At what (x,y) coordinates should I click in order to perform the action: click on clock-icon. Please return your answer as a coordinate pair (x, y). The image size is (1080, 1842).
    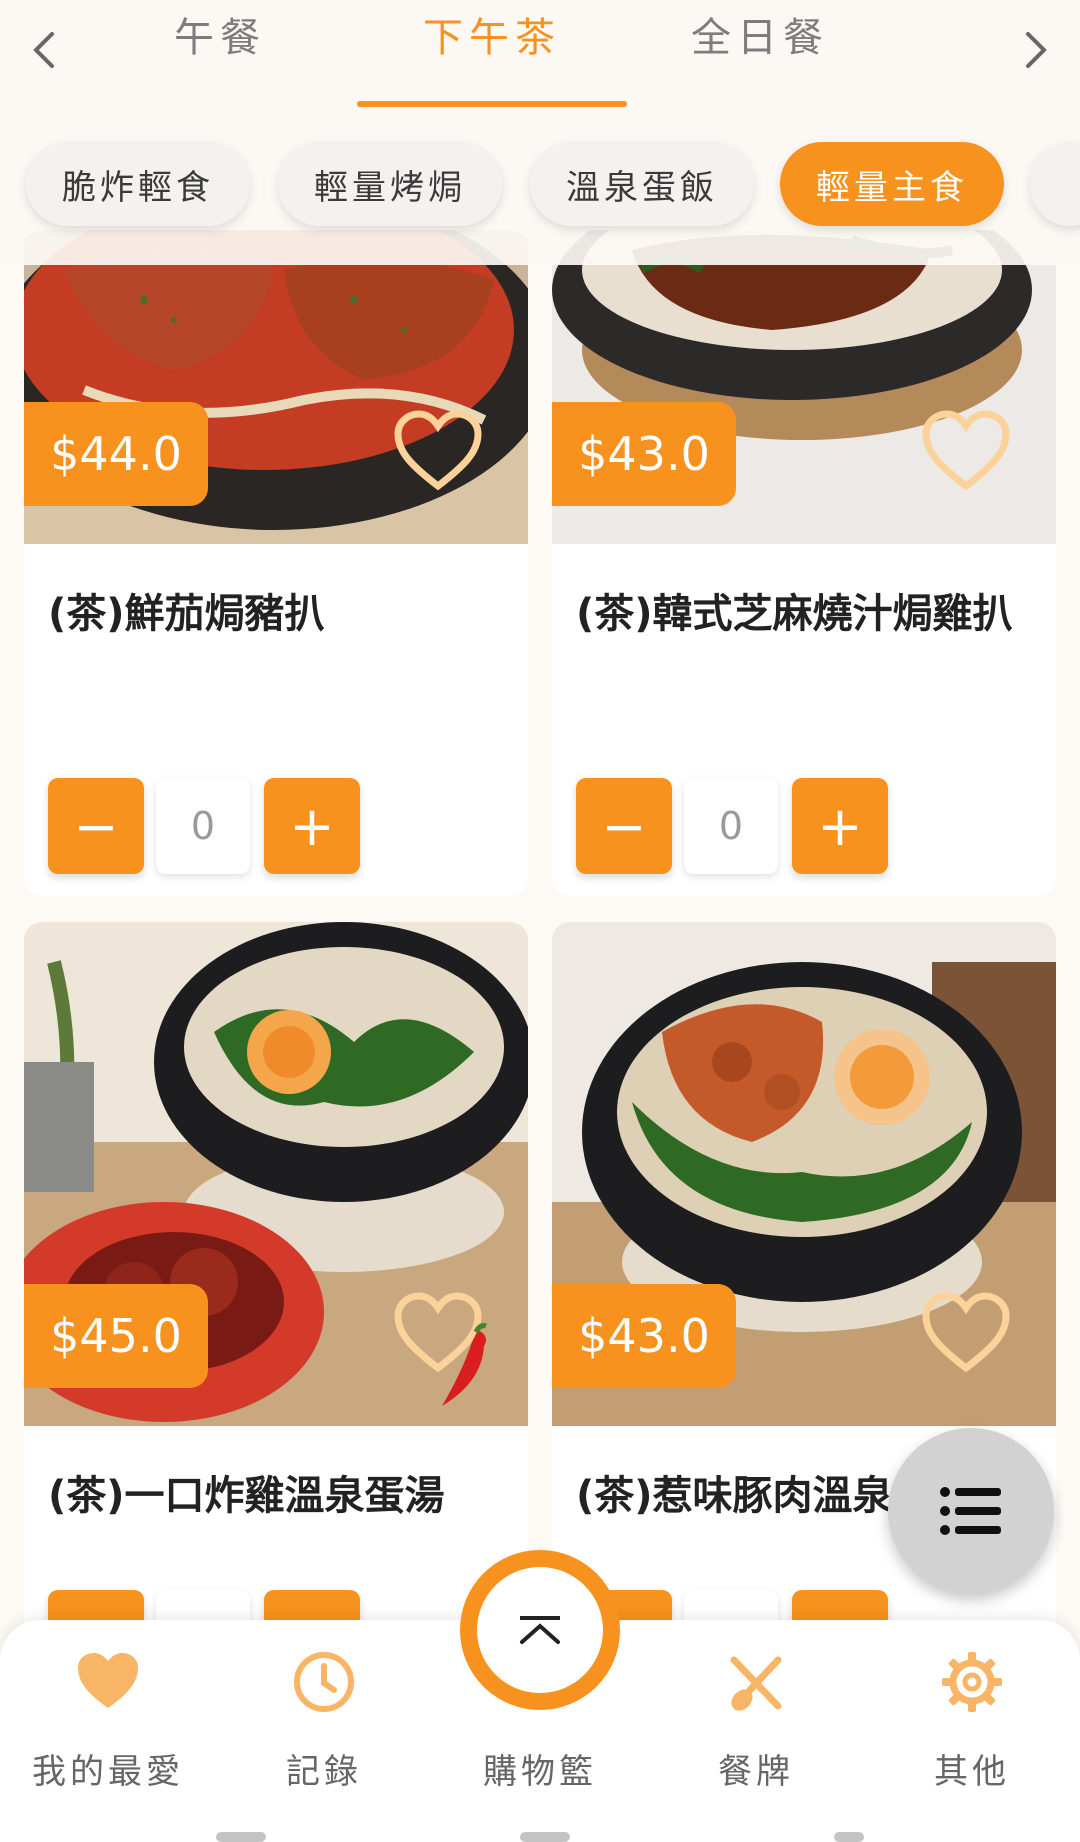
    Looking at the image, I should click on (324, 1682).